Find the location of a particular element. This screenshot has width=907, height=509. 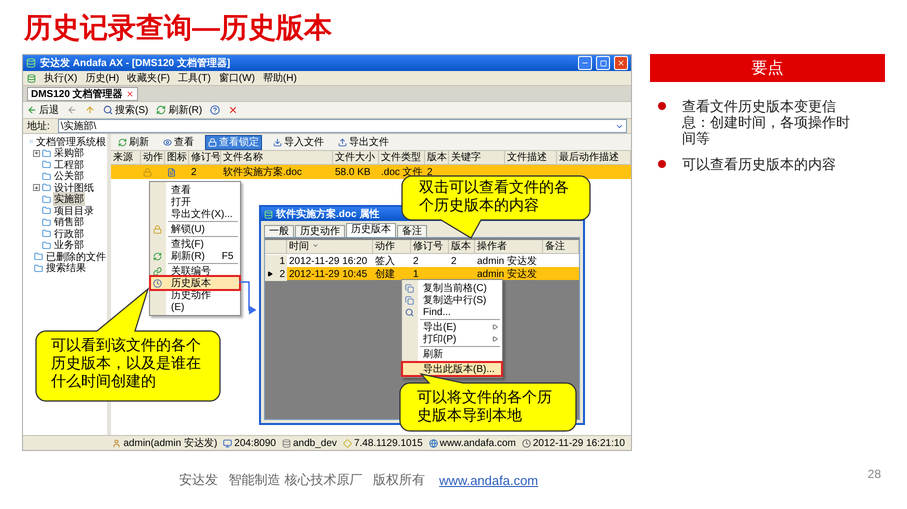

menu-item: 收藏夹(F) is located at coordinates (148, 78).